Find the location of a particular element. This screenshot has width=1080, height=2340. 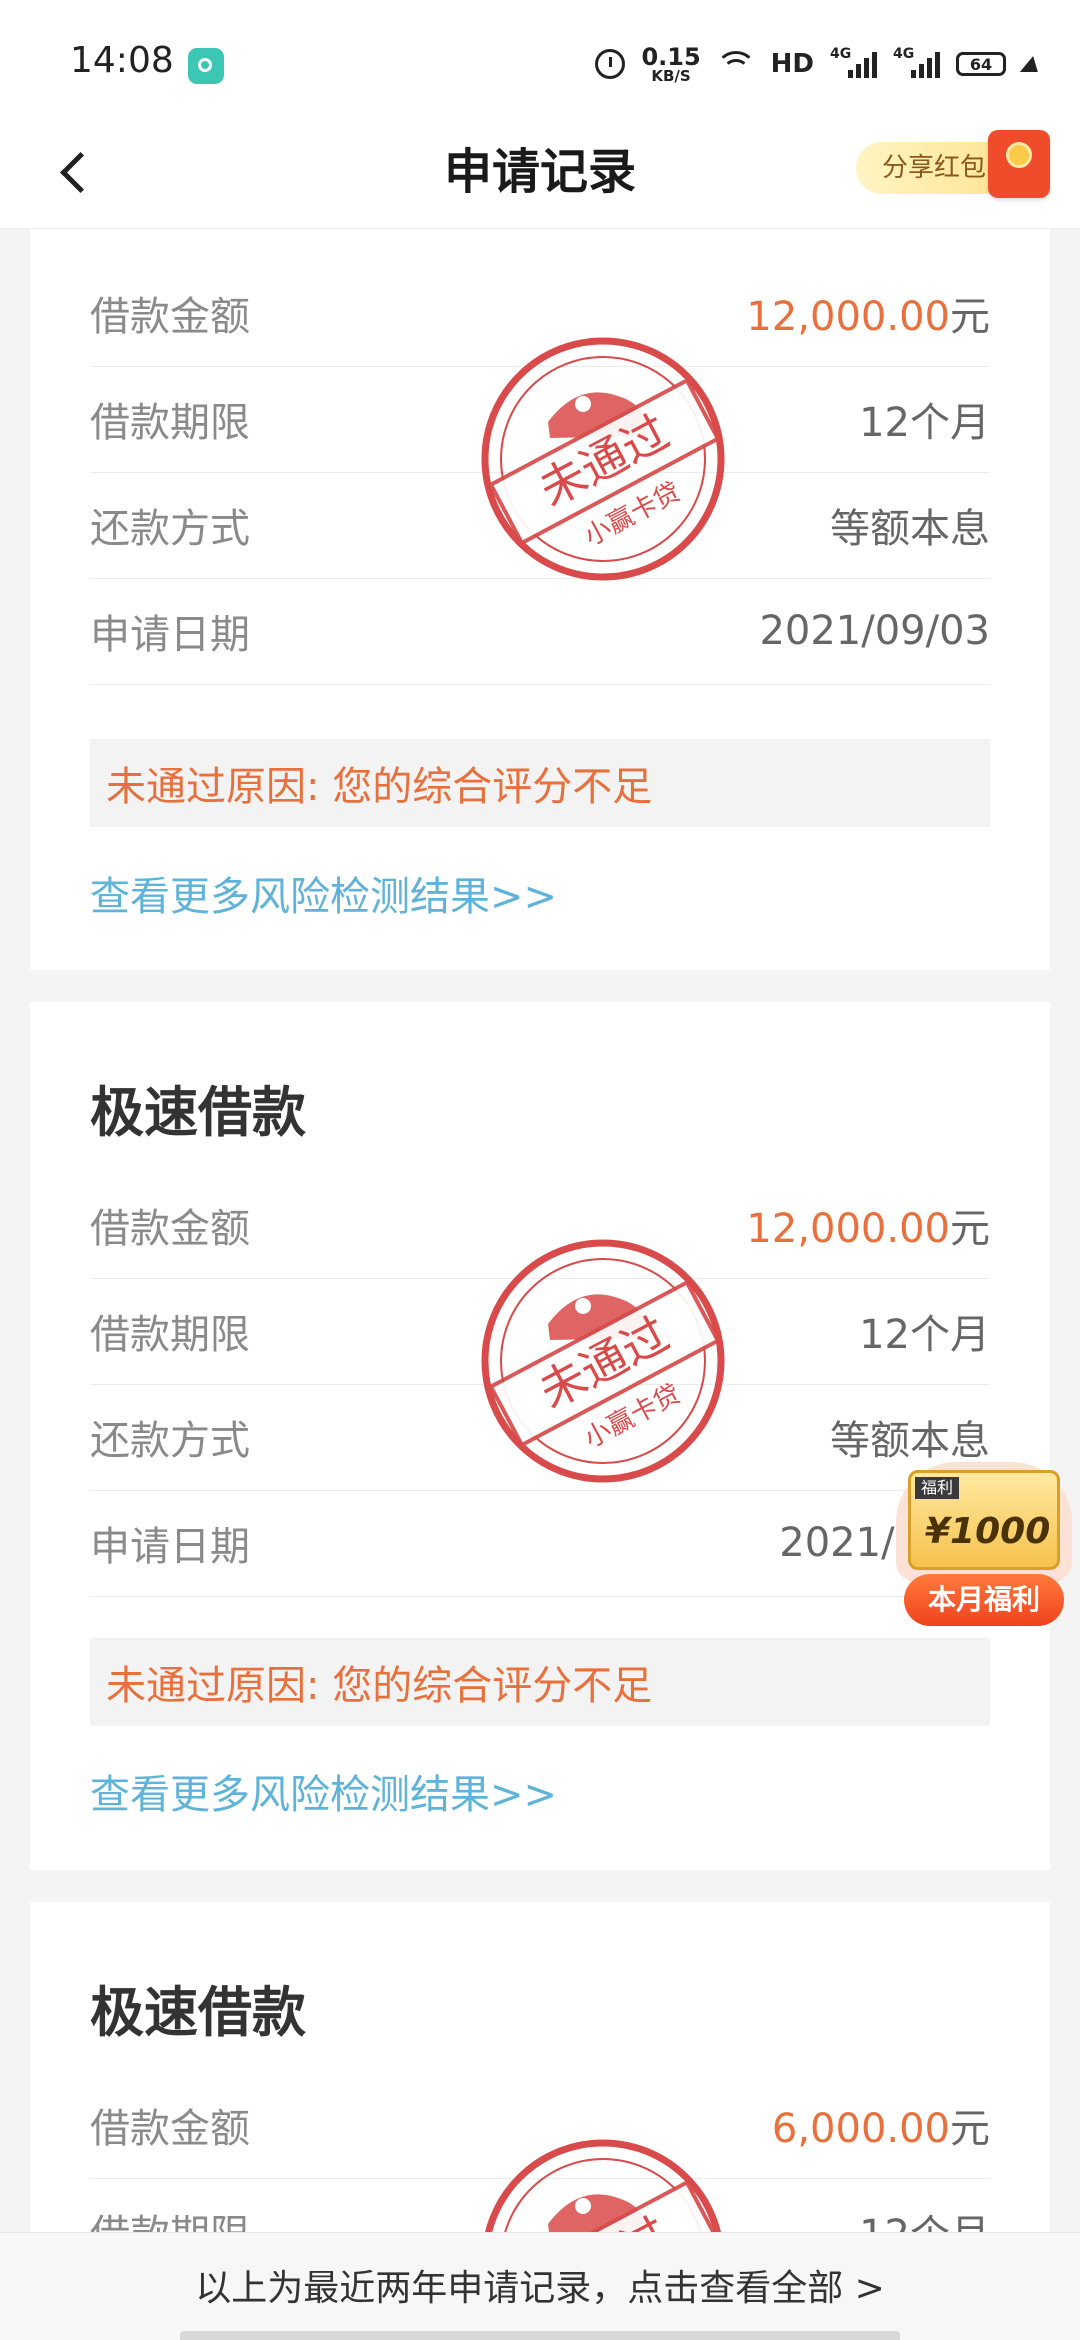

view-all-records-text: 以上为最近两年申请记录，点击查看全部 > is located at coordinates (540, 2288).